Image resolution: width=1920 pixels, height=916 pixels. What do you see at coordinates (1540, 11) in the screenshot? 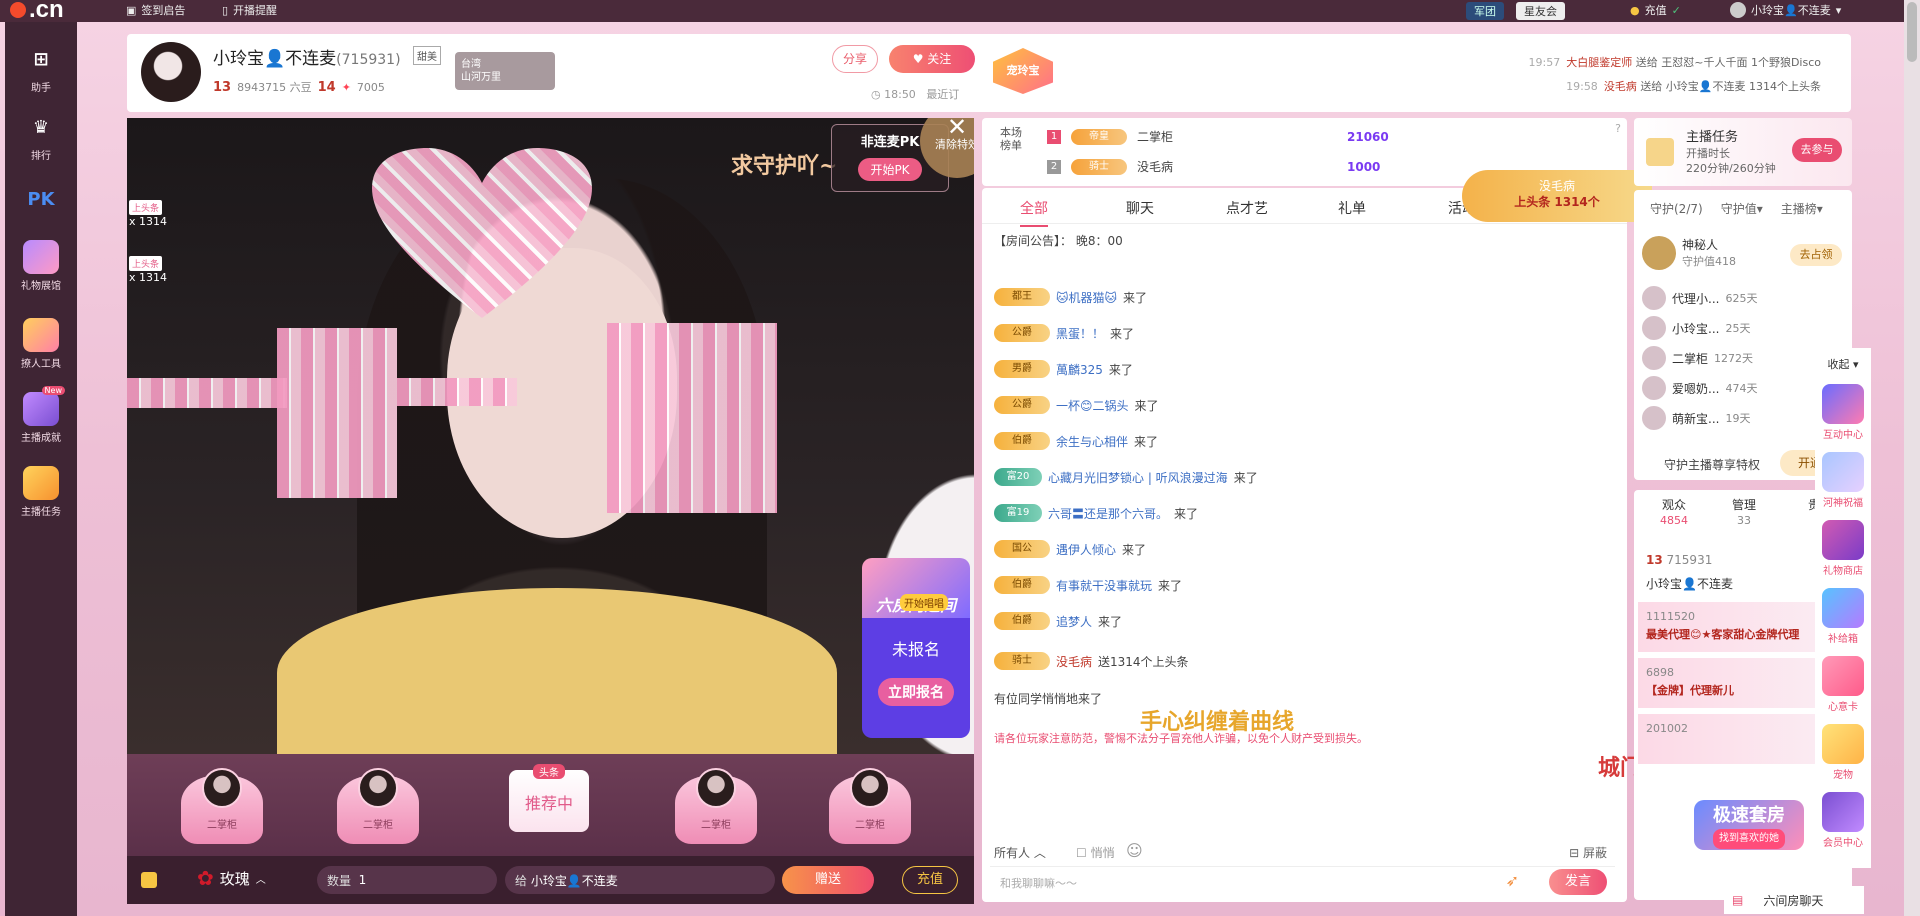
I see `star-club-button: 星友会` at bounding box center [1540, 11].